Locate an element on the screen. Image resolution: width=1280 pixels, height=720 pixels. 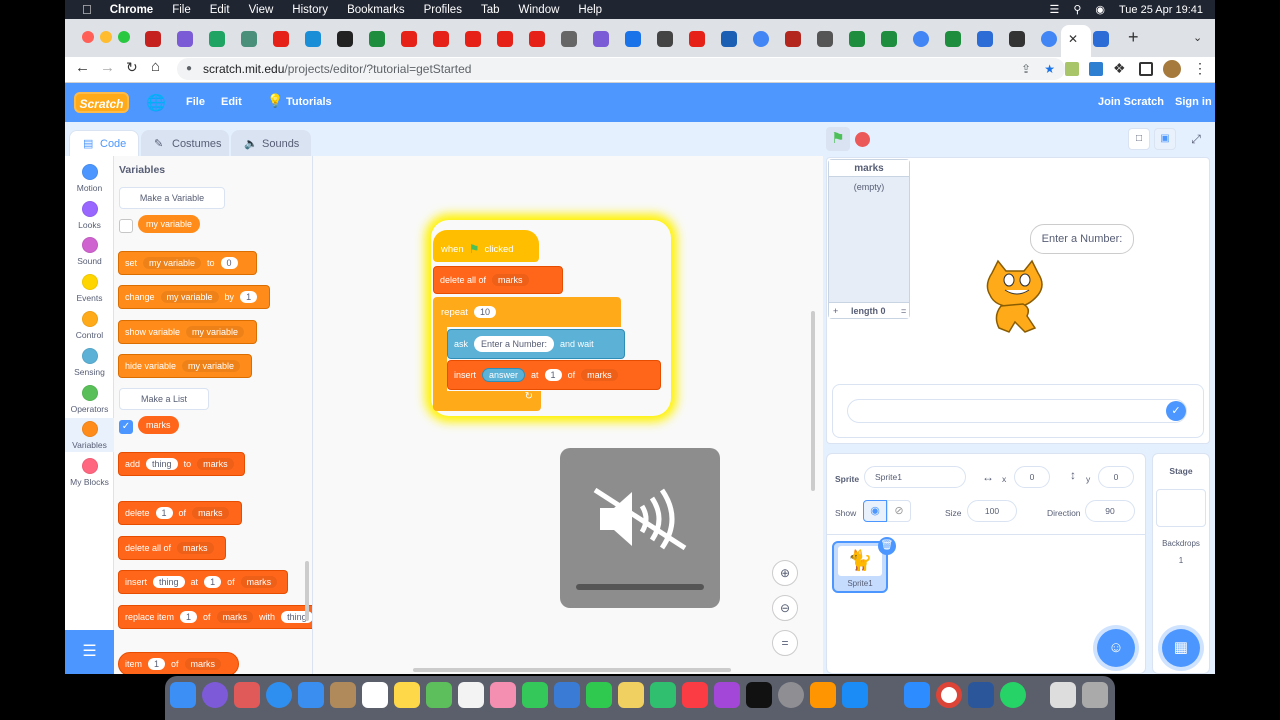
category-looks: Looks is located at coordinates (89, 215).